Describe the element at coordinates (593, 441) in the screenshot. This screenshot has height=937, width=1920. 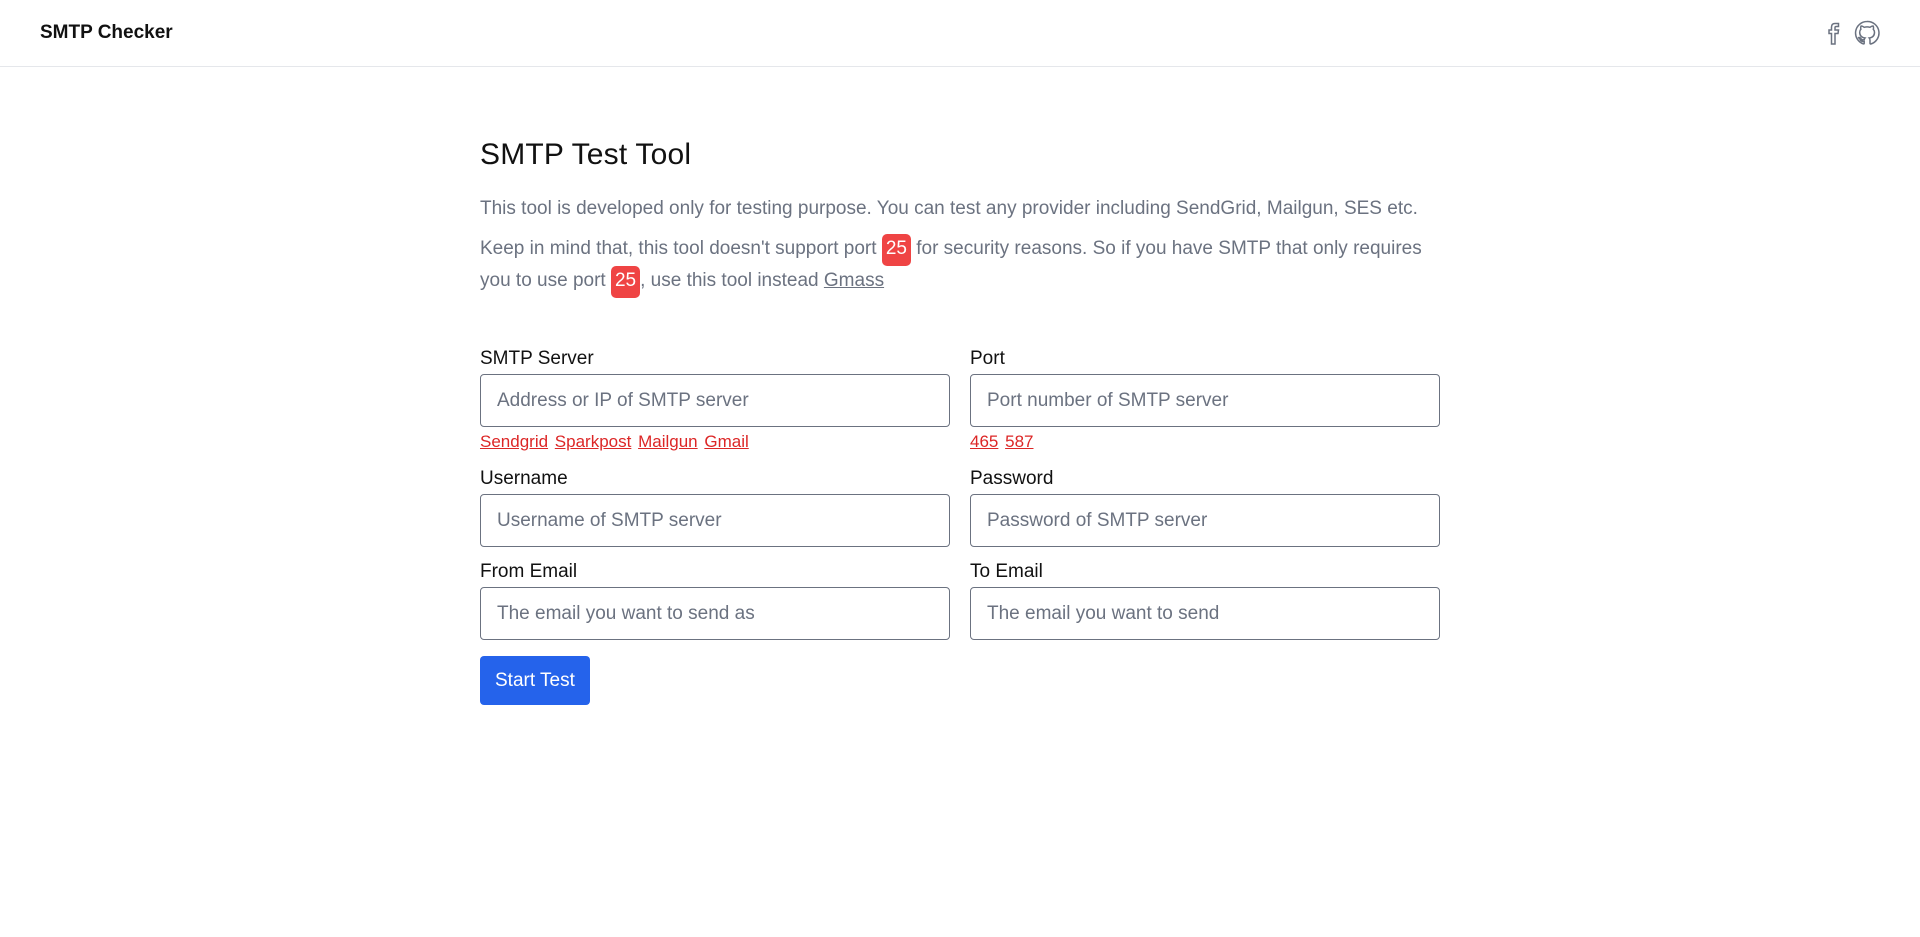
I see `preset-sparkpost-link: Sparkpost` at that location.